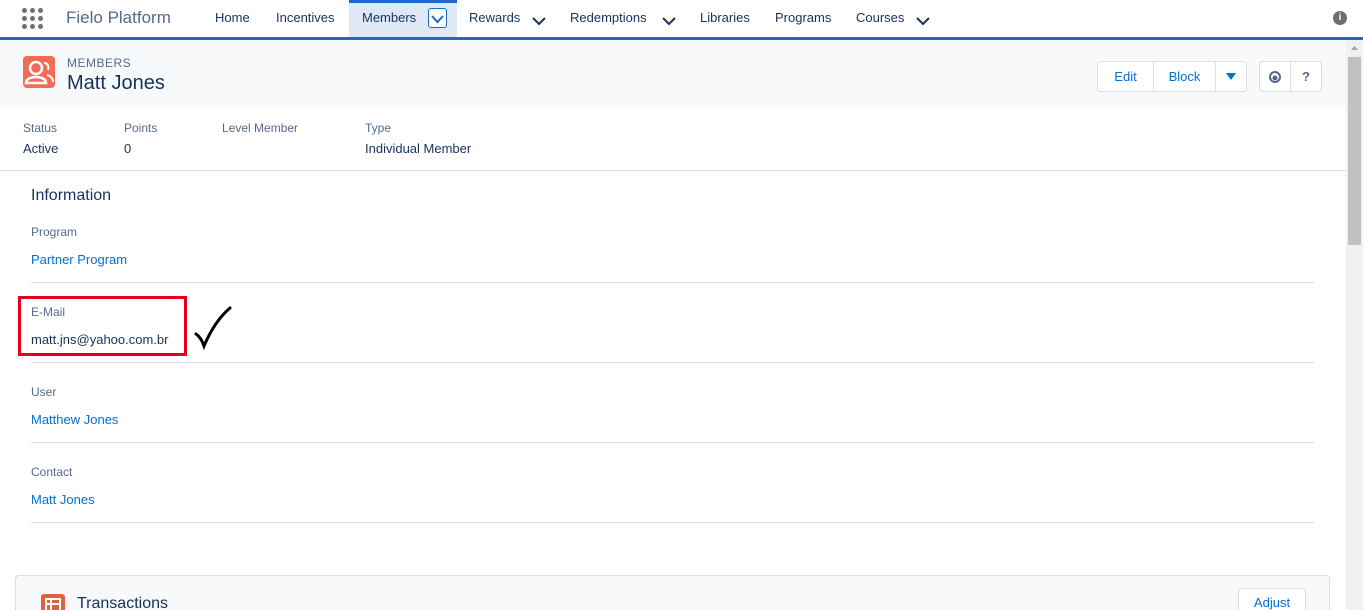 Image resolution: width=1363 pixels, height=610 pixels. Describe the element at coordinates (418, 148) in the screenshot. I see `type-value: Individual Member` at that location.